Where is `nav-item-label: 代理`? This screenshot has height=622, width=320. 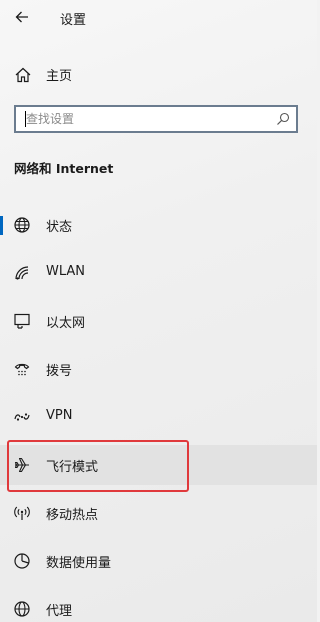
nav-item-label: 代理 is located at coordinates (59, 611).